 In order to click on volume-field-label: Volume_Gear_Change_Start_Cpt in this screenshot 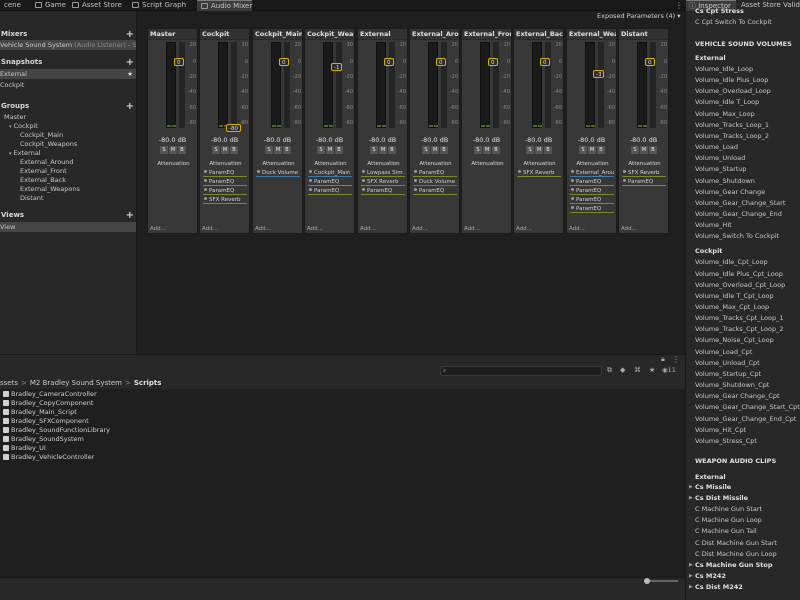, I will do `click(747, 407)`.